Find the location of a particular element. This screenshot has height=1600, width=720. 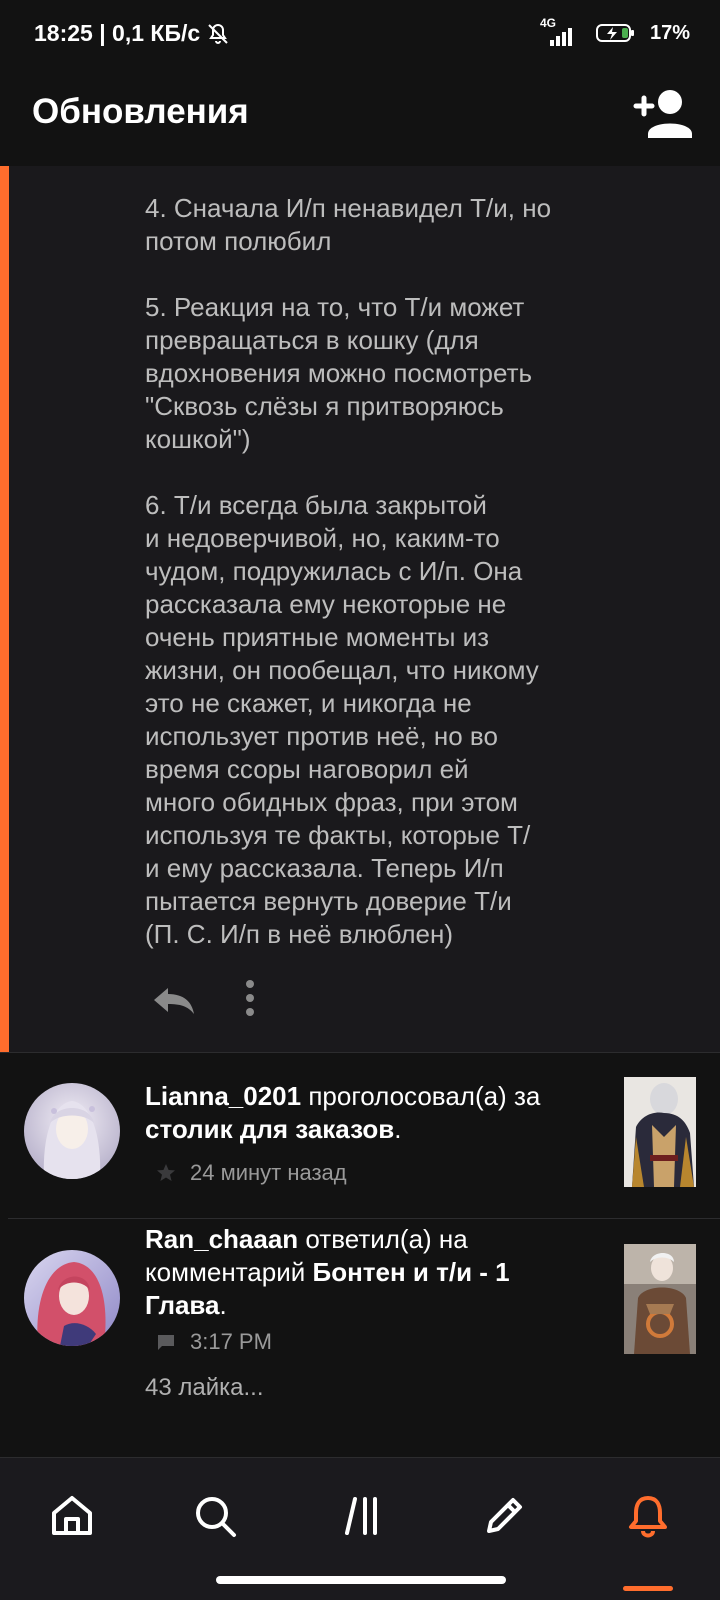

pencil-icon is located at coordinates (504, 1515).